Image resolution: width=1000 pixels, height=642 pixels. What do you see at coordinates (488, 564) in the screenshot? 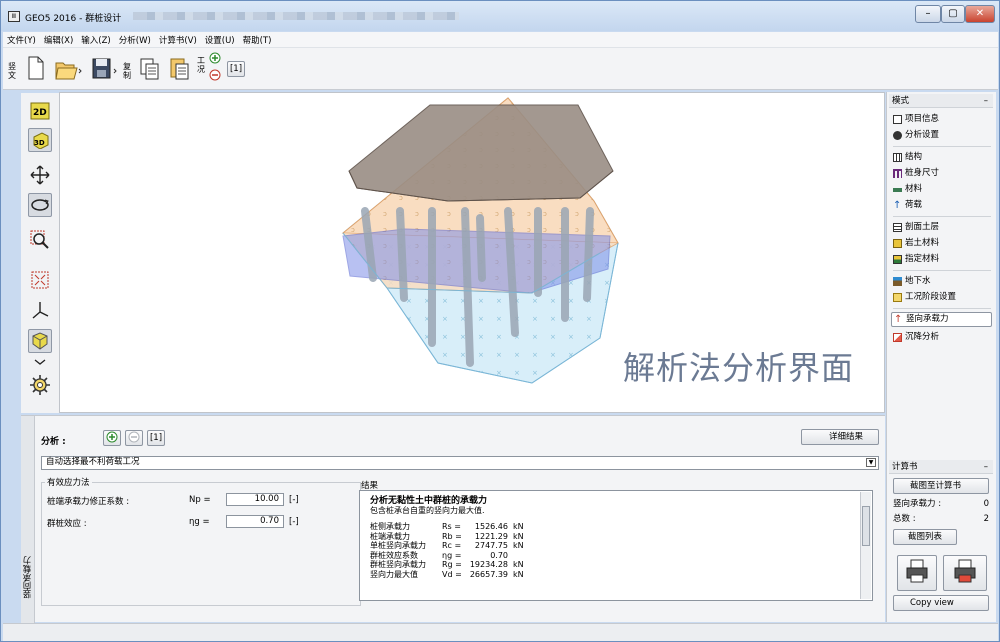
I see `result-value: 19234.28` at bounding box center [488, 564].